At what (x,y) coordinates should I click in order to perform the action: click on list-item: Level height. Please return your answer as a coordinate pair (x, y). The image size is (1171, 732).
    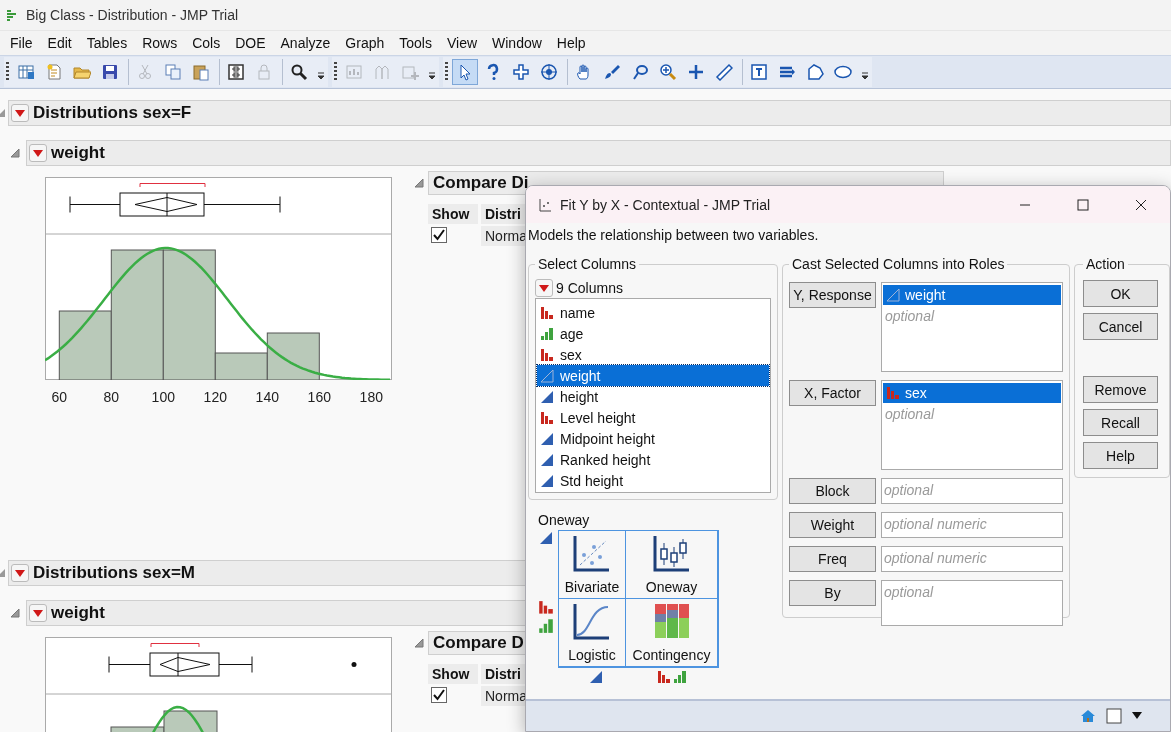
    Looking at the image, I should click on (653, 417).